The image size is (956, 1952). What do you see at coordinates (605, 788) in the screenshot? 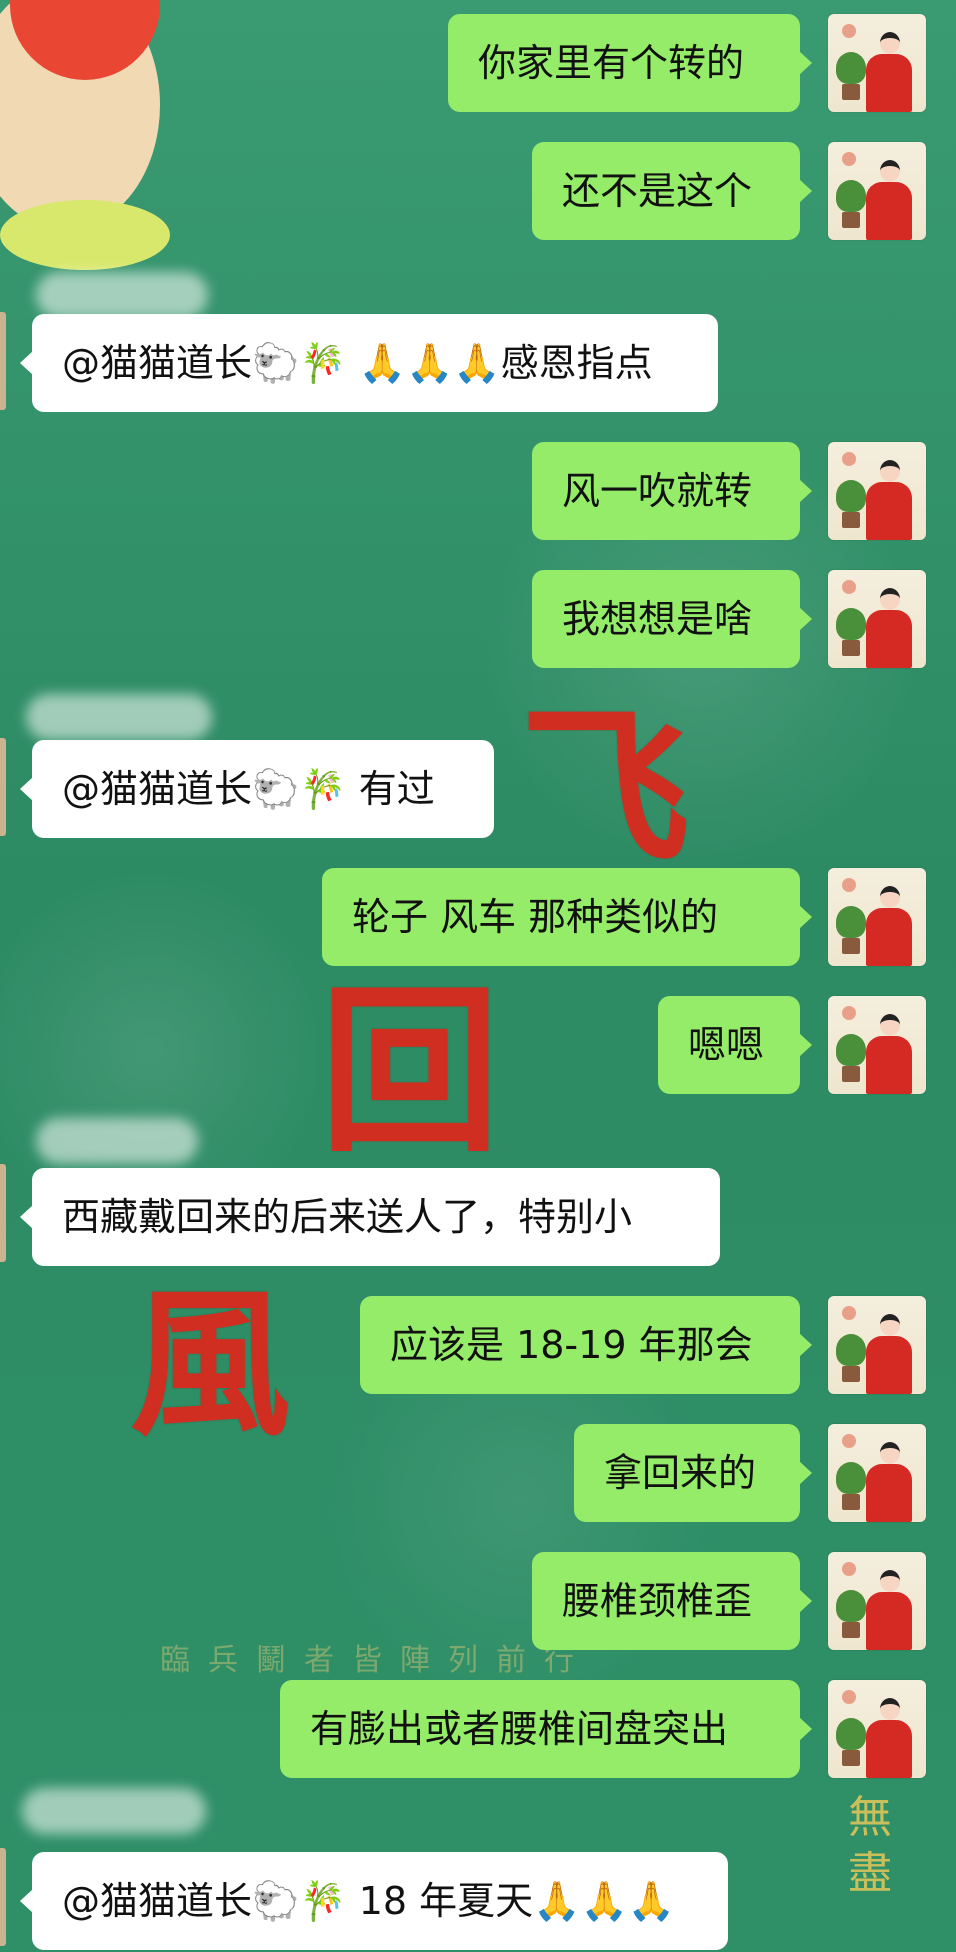
I see `background-char: 飞` at bounding box center [605, 788].